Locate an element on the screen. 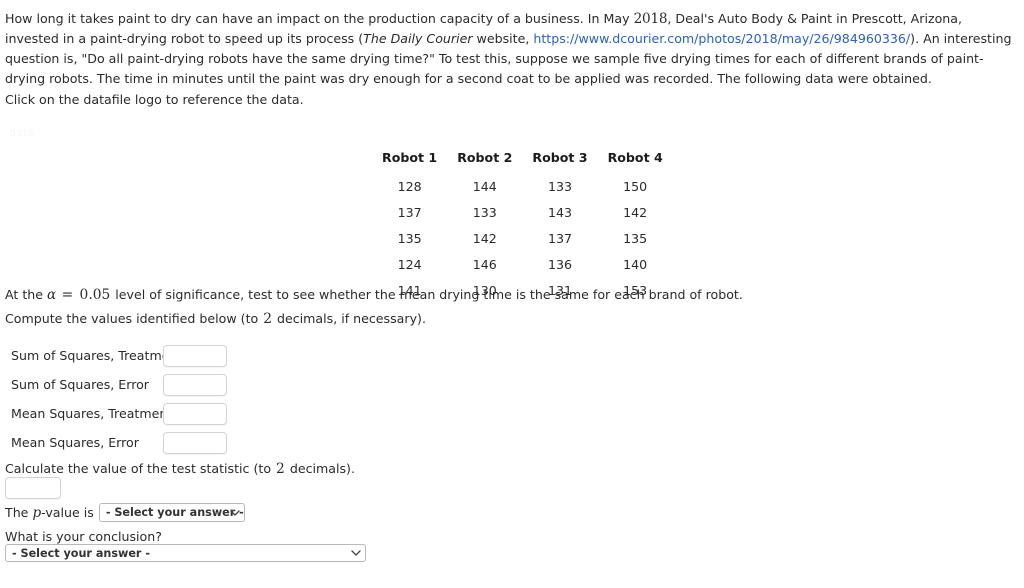 This screenshot has height=588, width=1024. equals-sign: = is located at coordinates (67, 295).